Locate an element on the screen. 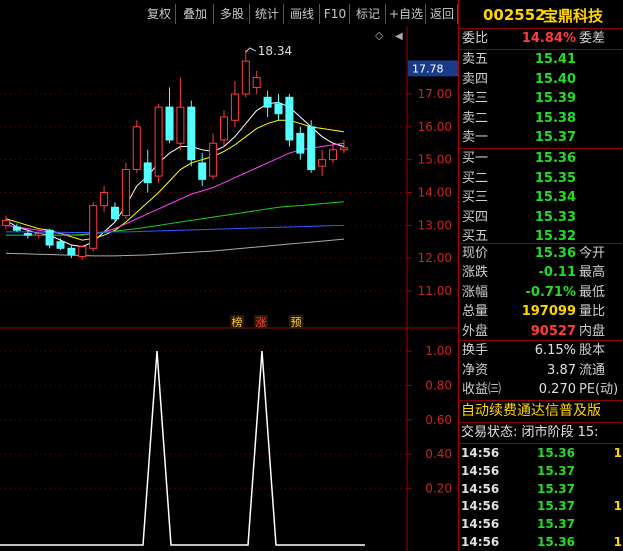  tick-row: 14:56 15.37 1 is located at coordinates (541, 506).